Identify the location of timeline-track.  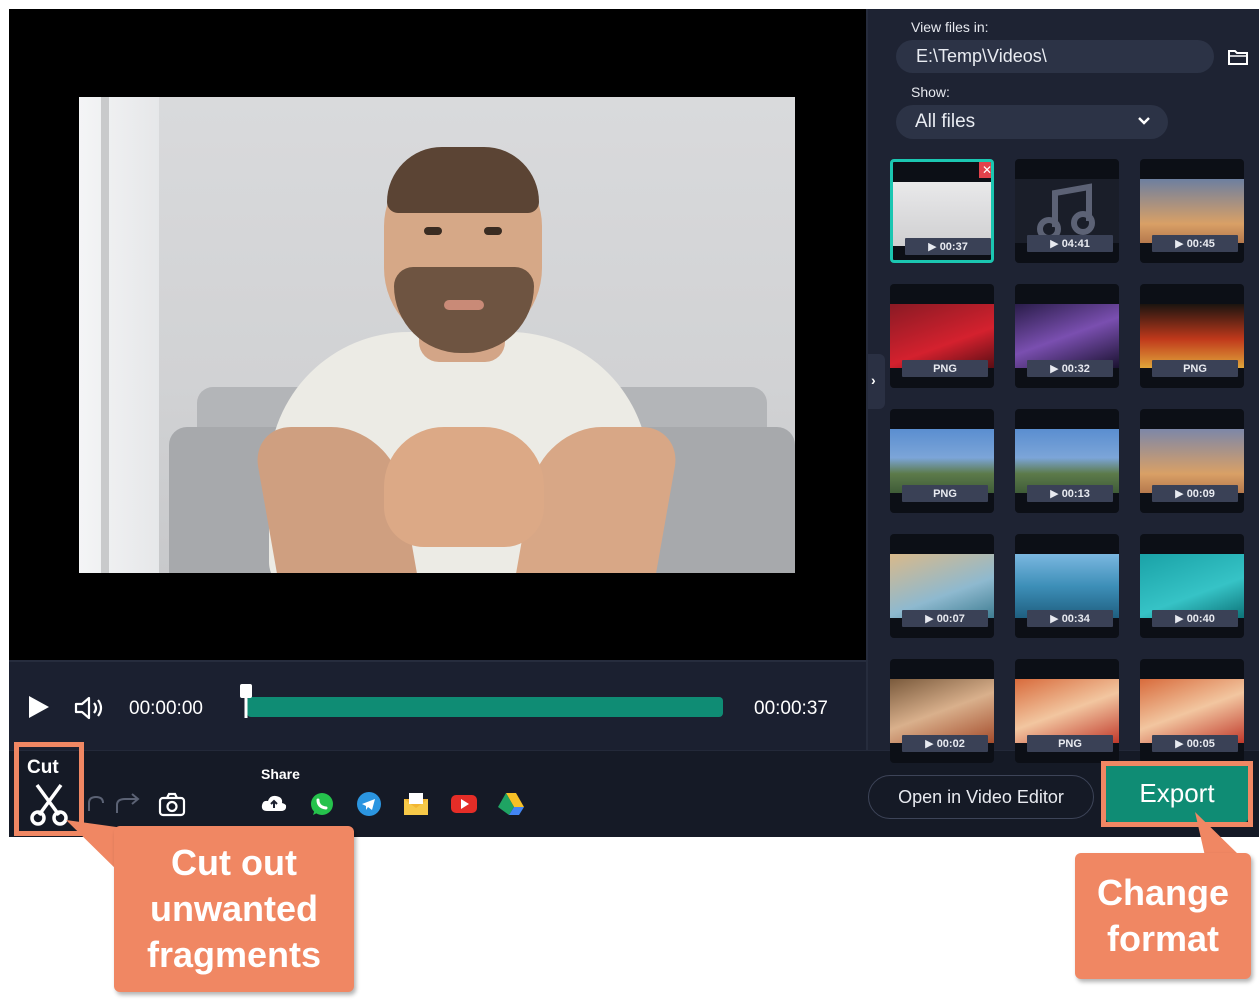
(485, 707).